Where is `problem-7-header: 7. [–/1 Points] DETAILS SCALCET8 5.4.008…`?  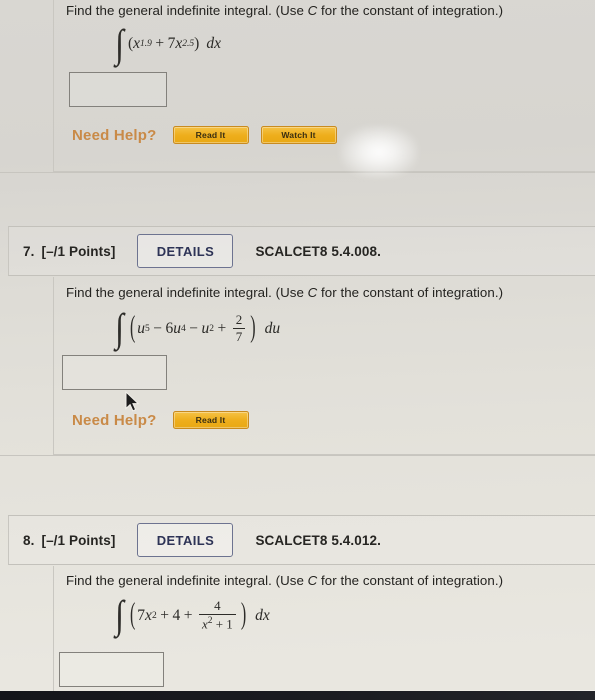 problem-7-header: 7. [–/1 Points] DETAILS SCALCET8 5.4.008… is located at coordinates (301, 251).